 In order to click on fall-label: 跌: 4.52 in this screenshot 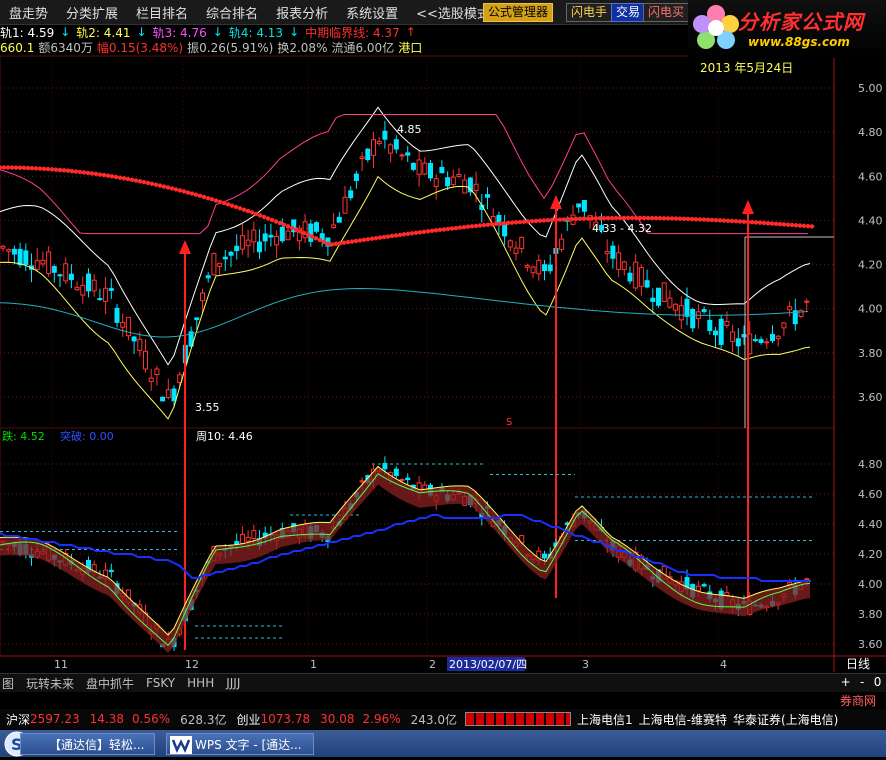, I will do `click(23, 436)`.